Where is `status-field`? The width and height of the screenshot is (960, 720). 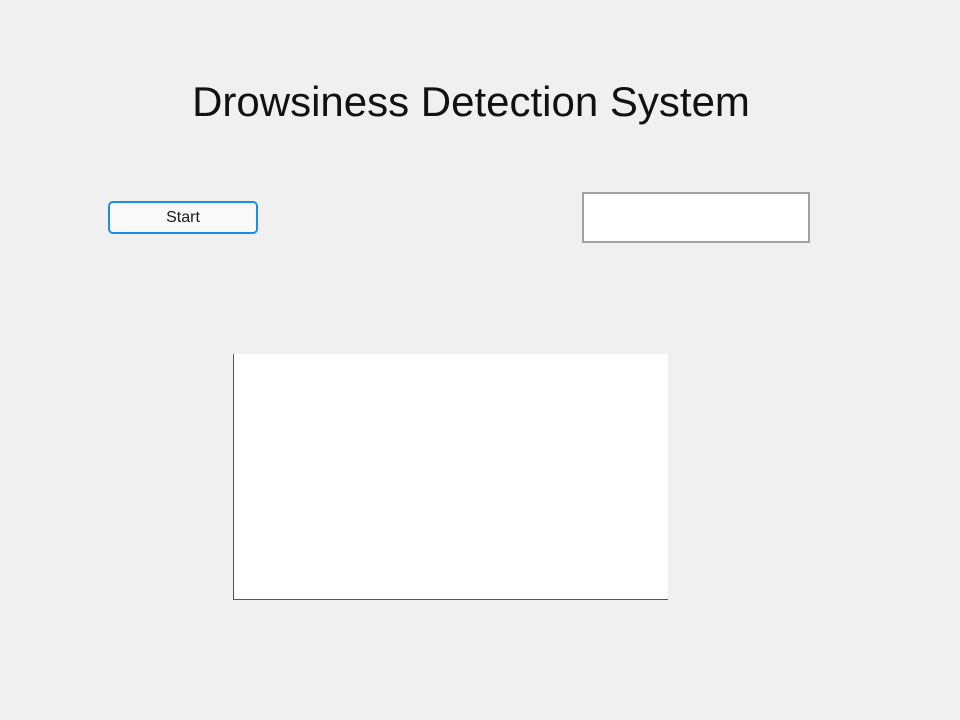
status-field is located at coordinates (696, 217).